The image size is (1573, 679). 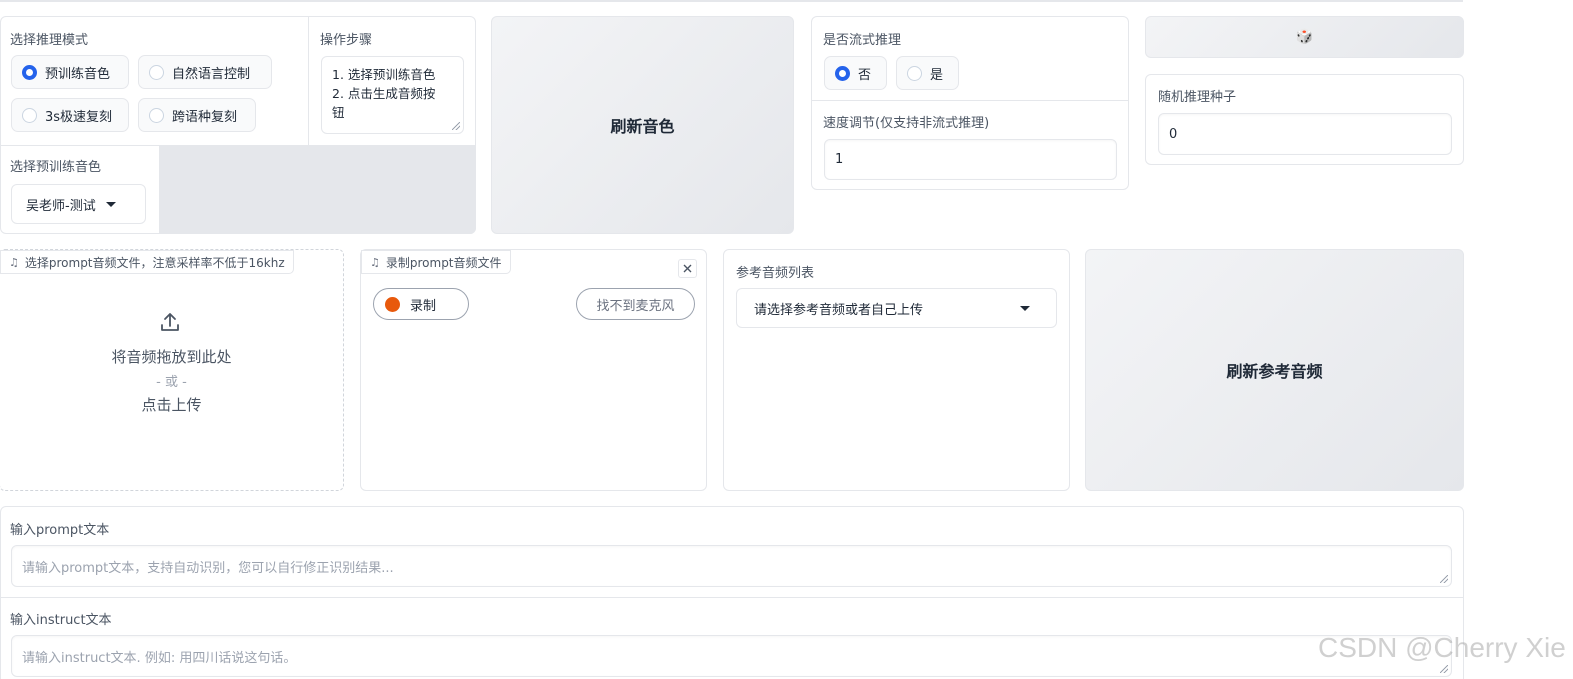 What do you see at coordinates (171, 405) in the screenshot?
I see `click-upload-text: 点击上传` at bounding box center [171, 405].